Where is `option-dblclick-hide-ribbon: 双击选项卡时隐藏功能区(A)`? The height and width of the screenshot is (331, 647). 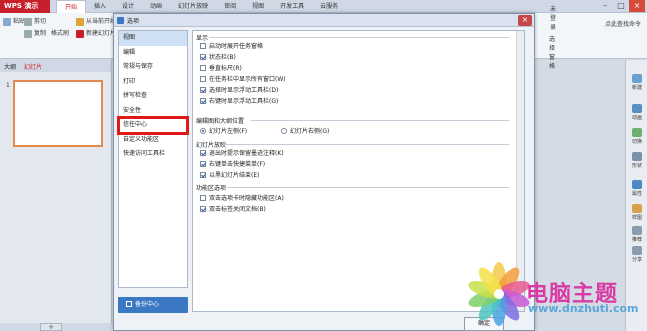
option-dblclick-hide-ribbon: 双击选项卡时隐藏功能区(A) is located at coordinates (242, 197).